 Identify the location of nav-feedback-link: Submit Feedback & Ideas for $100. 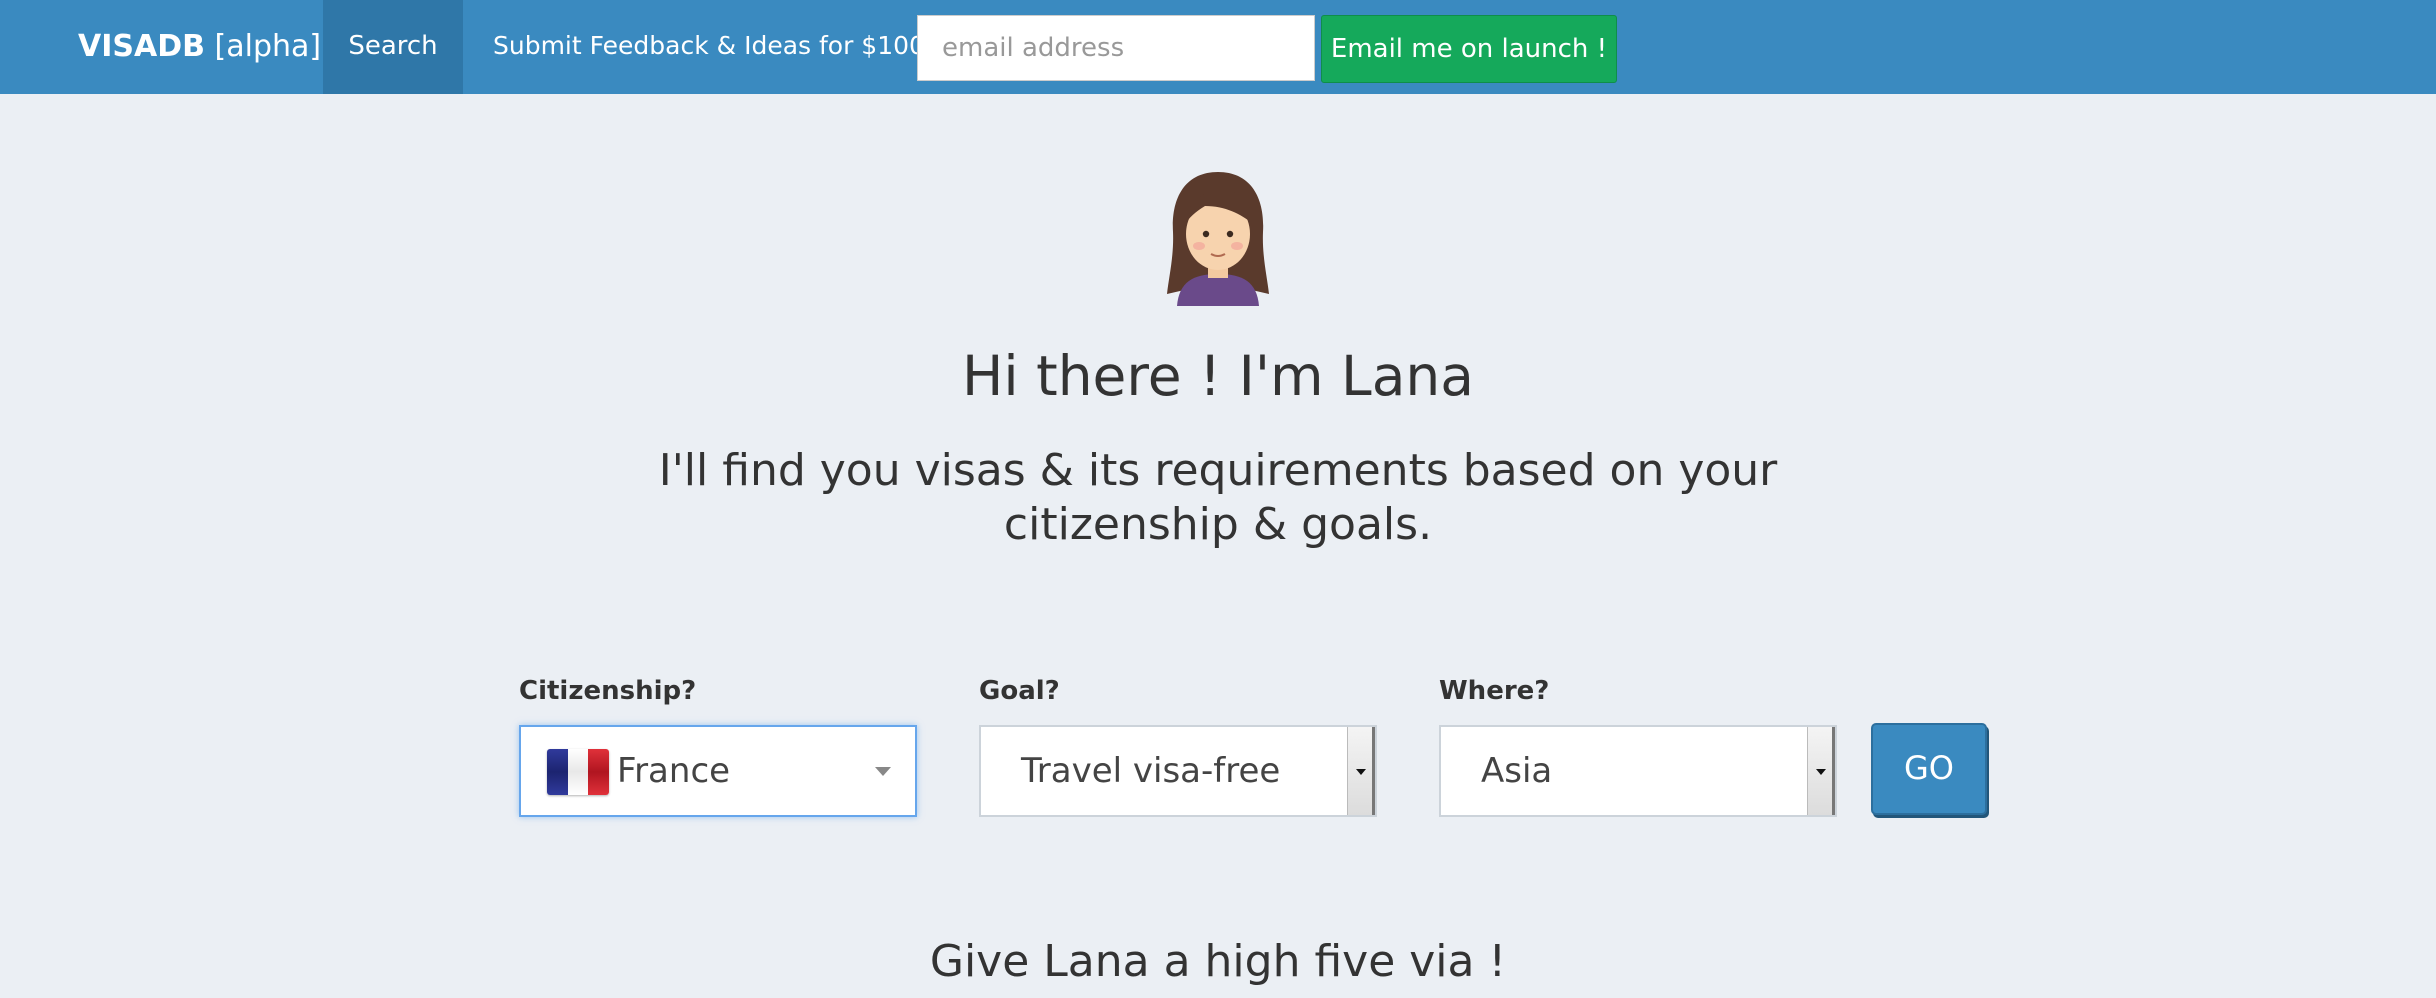
(709, 47).